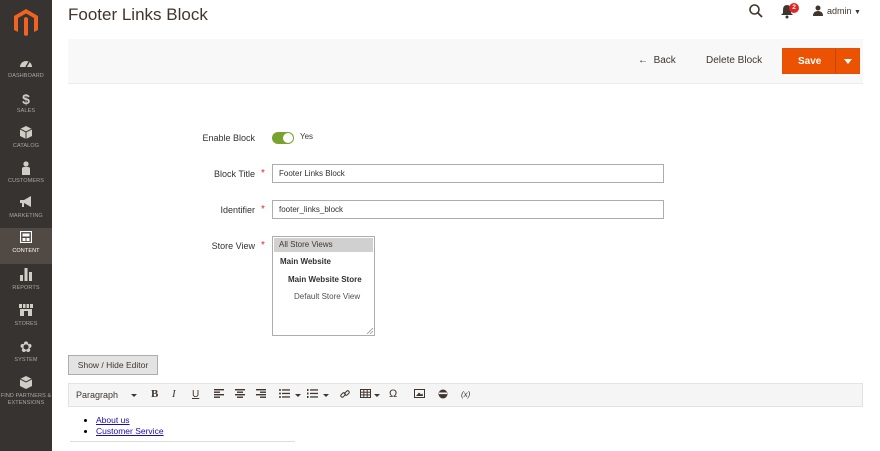  I want to click on sidebar-item-sales: $ Sales, so click(26, 106).